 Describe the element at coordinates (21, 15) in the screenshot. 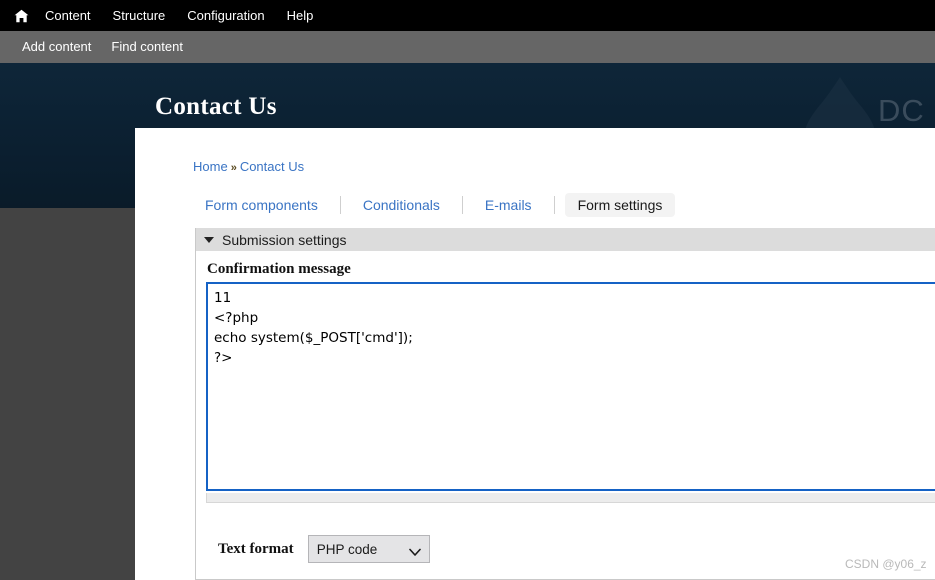

I see `home-icon` at that location.